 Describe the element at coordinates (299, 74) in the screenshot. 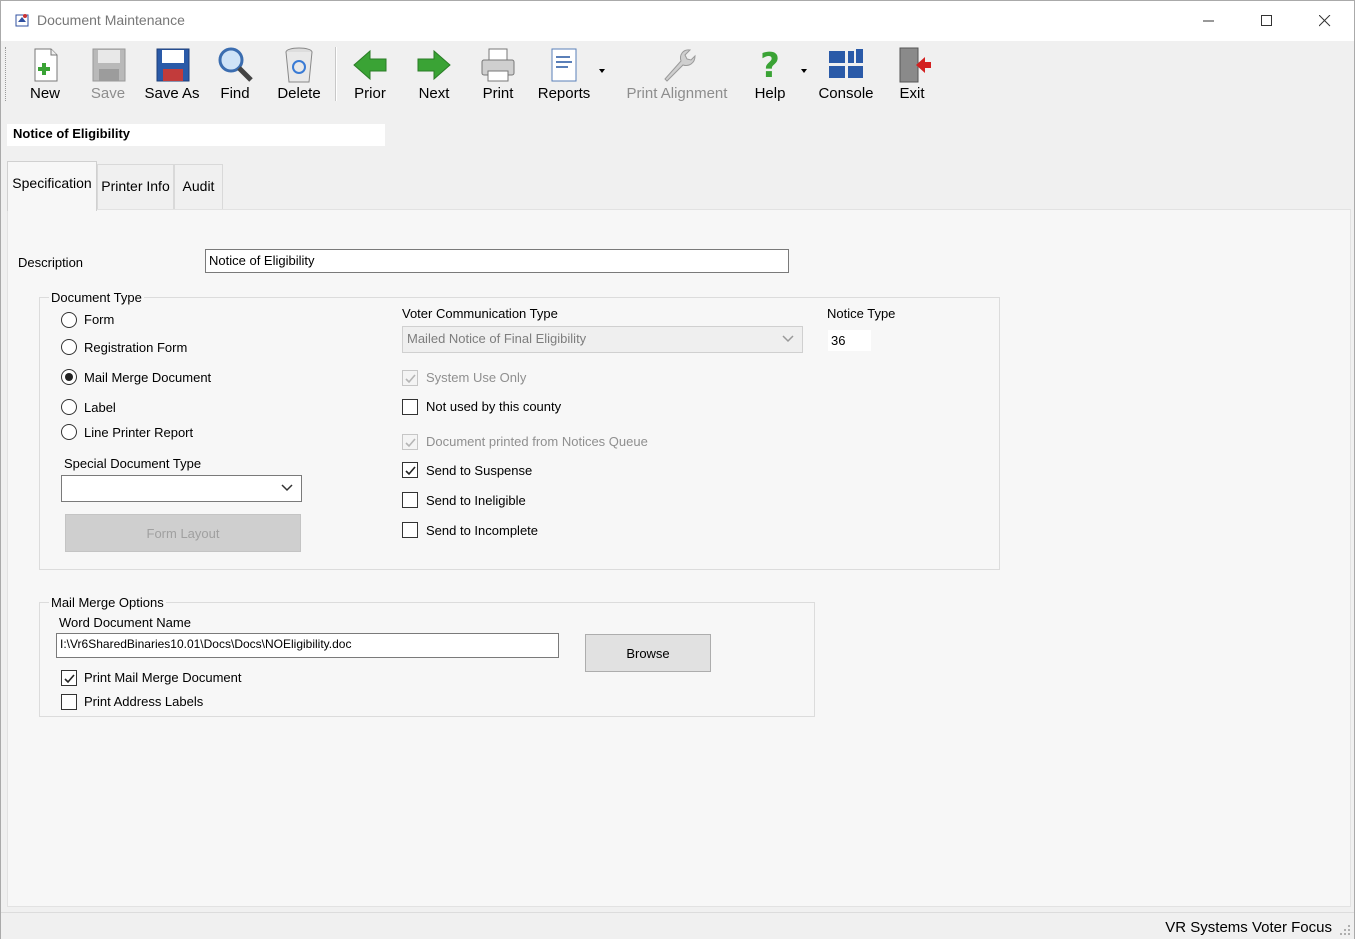

I see `delete-button: Delete` at that location.